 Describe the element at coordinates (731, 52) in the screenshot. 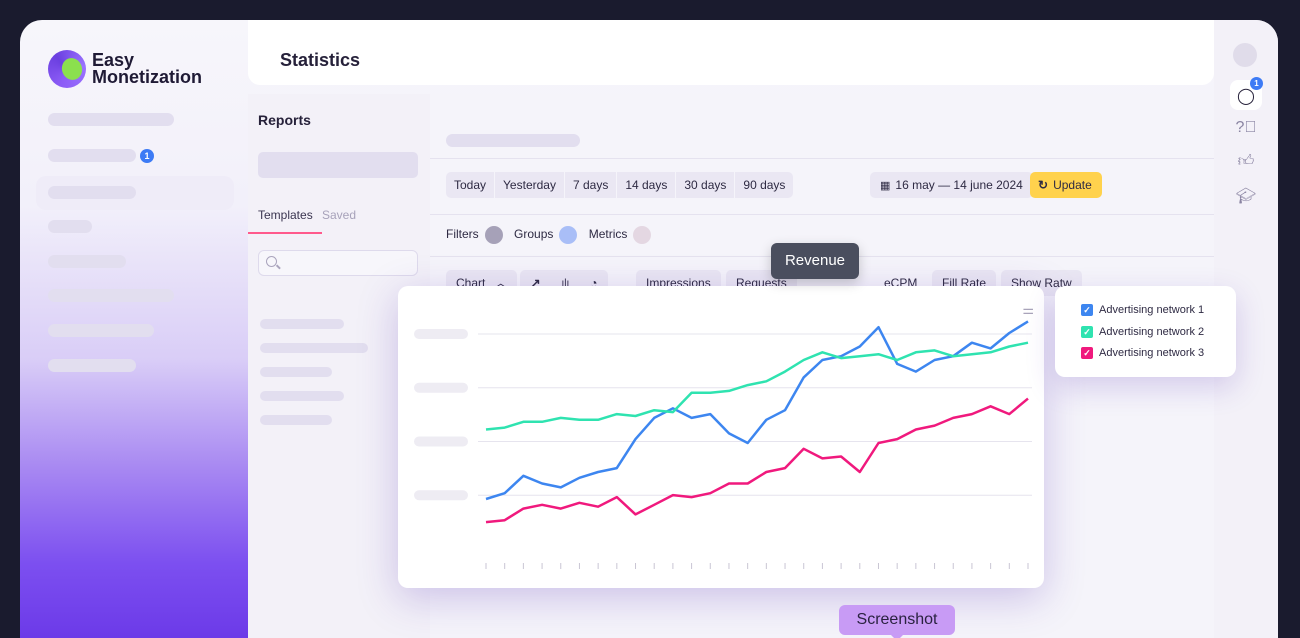

I see `page-header: Statistics` at that location.